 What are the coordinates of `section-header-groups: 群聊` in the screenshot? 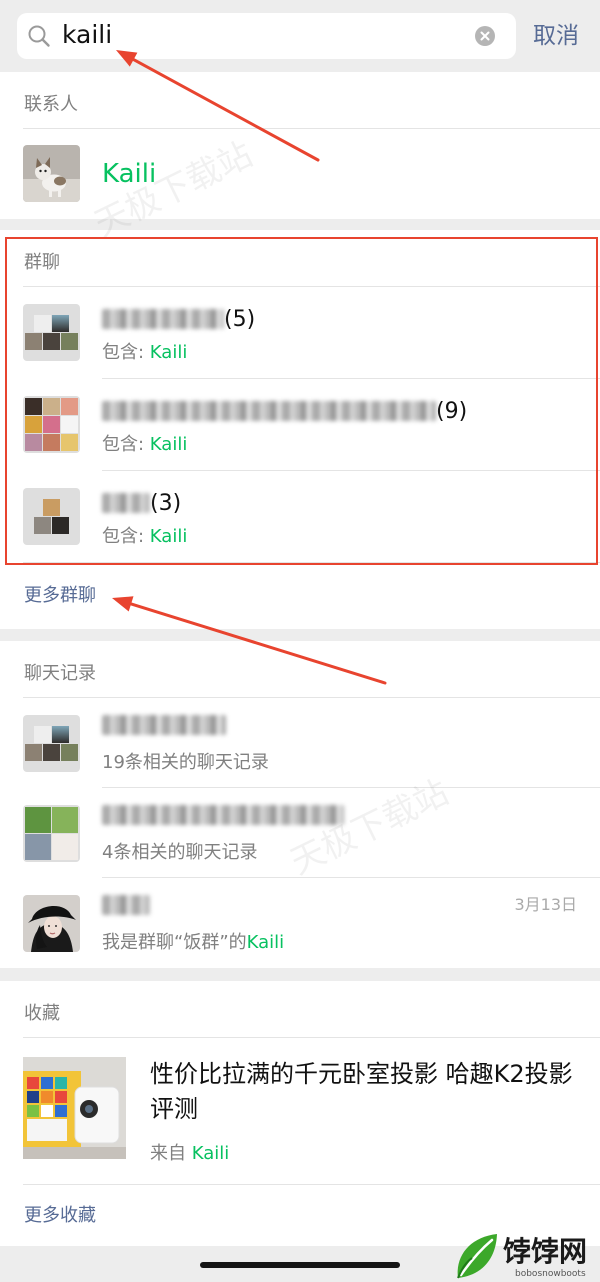 It's located at (311, 258).